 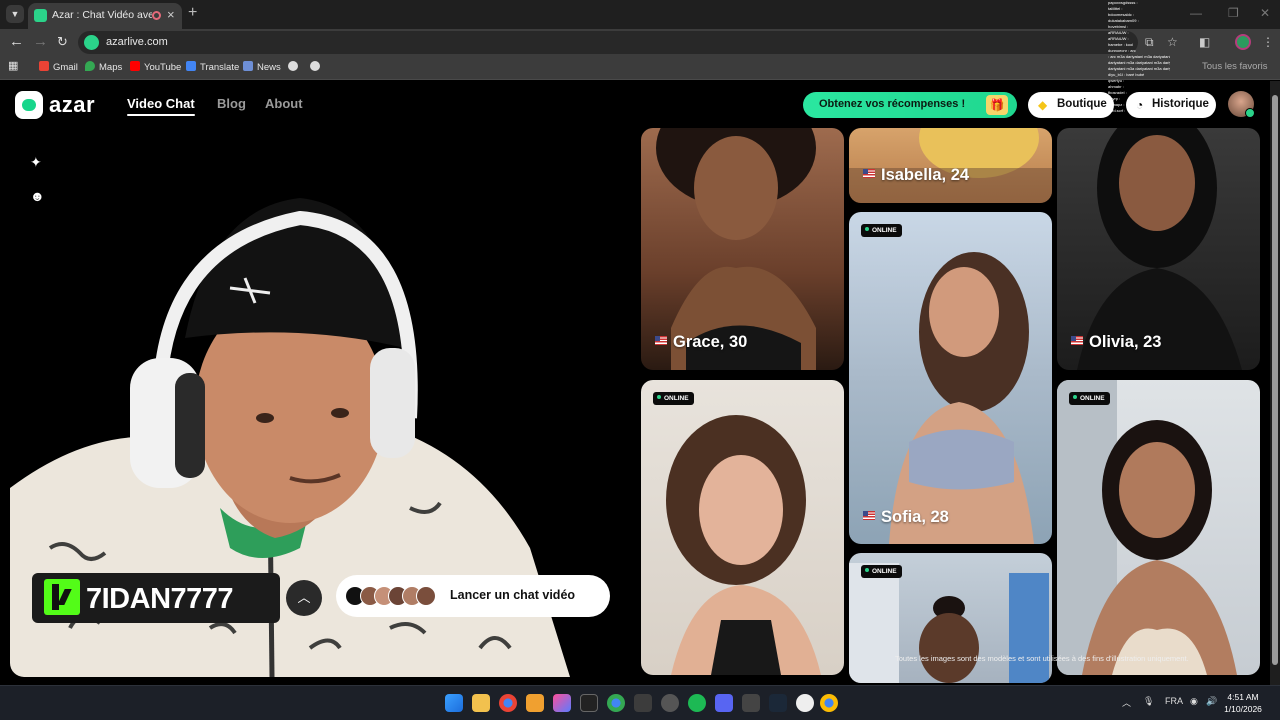 I want to click on bookmark-maps: Maps, so click(x=103, y=67).